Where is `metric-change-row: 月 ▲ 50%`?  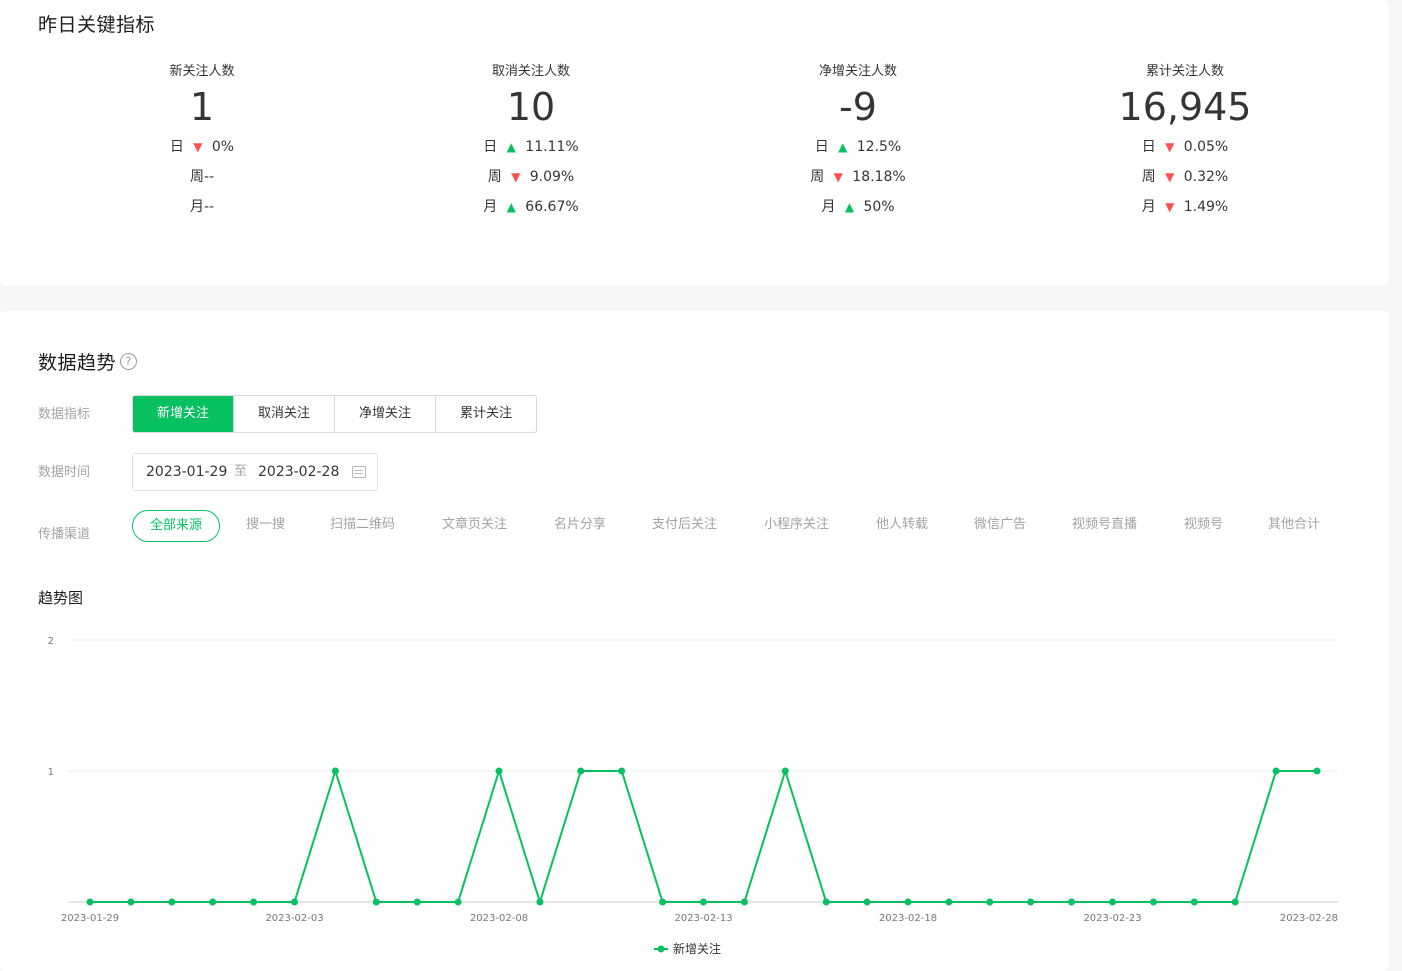
metric-change-row: 月 ▲ 50% is located at coordinates (858, 207).